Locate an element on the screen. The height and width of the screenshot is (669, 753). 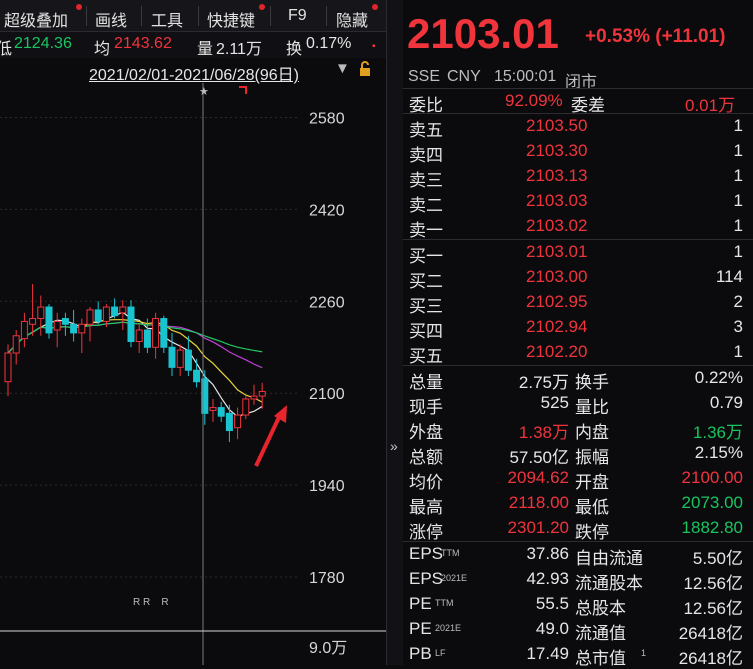
currency: CNY is located at coordinates (464, 76).